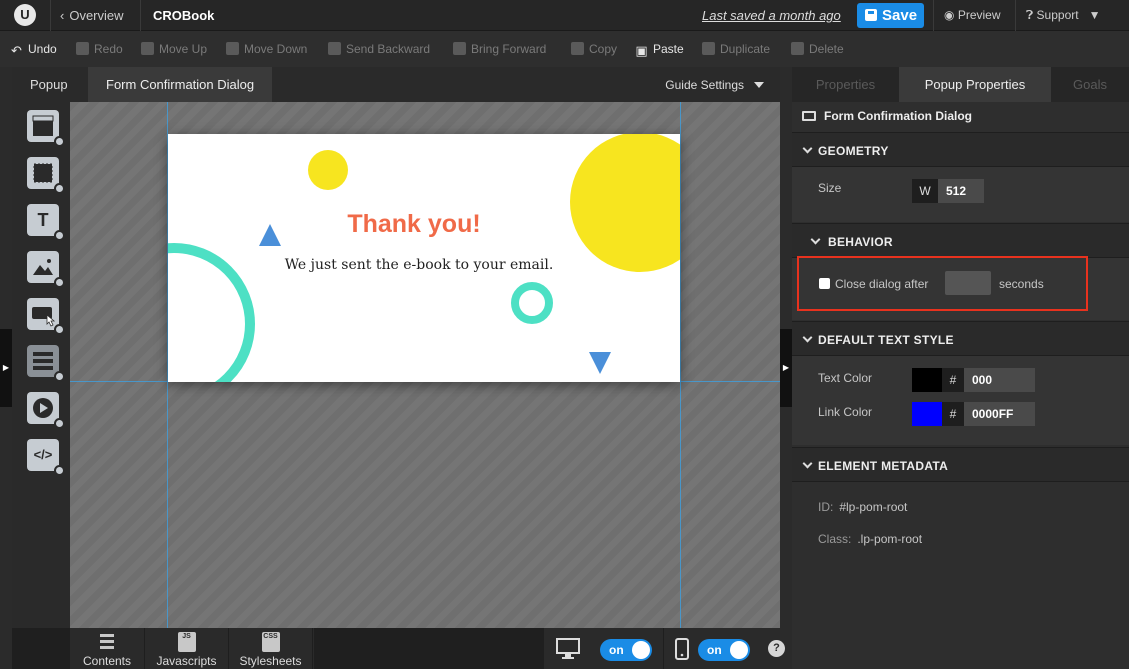 This screenshot has height=669, width=1129. What do you see at coordinates (594, 49) in the screenshot?
I see `copy-button: Copy` at bounding box center [594, 49].